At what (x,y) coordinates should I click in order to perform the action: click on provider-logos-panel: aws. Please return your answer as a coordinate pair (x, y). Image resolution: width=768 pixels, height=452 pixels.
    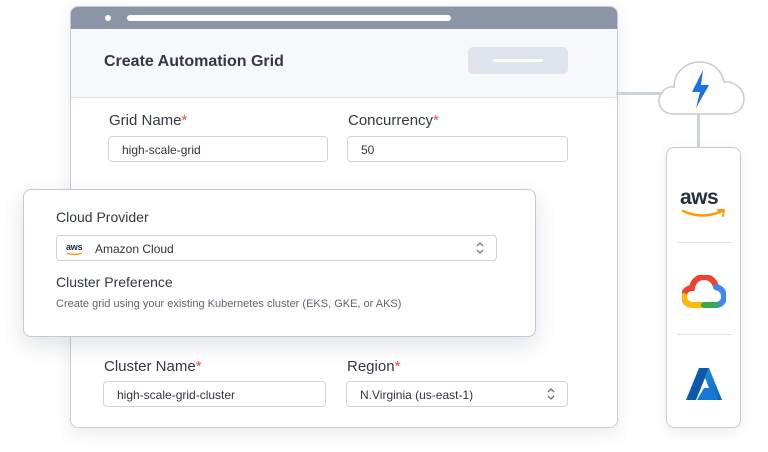
    Looking at the image, I should click on (703, 287).